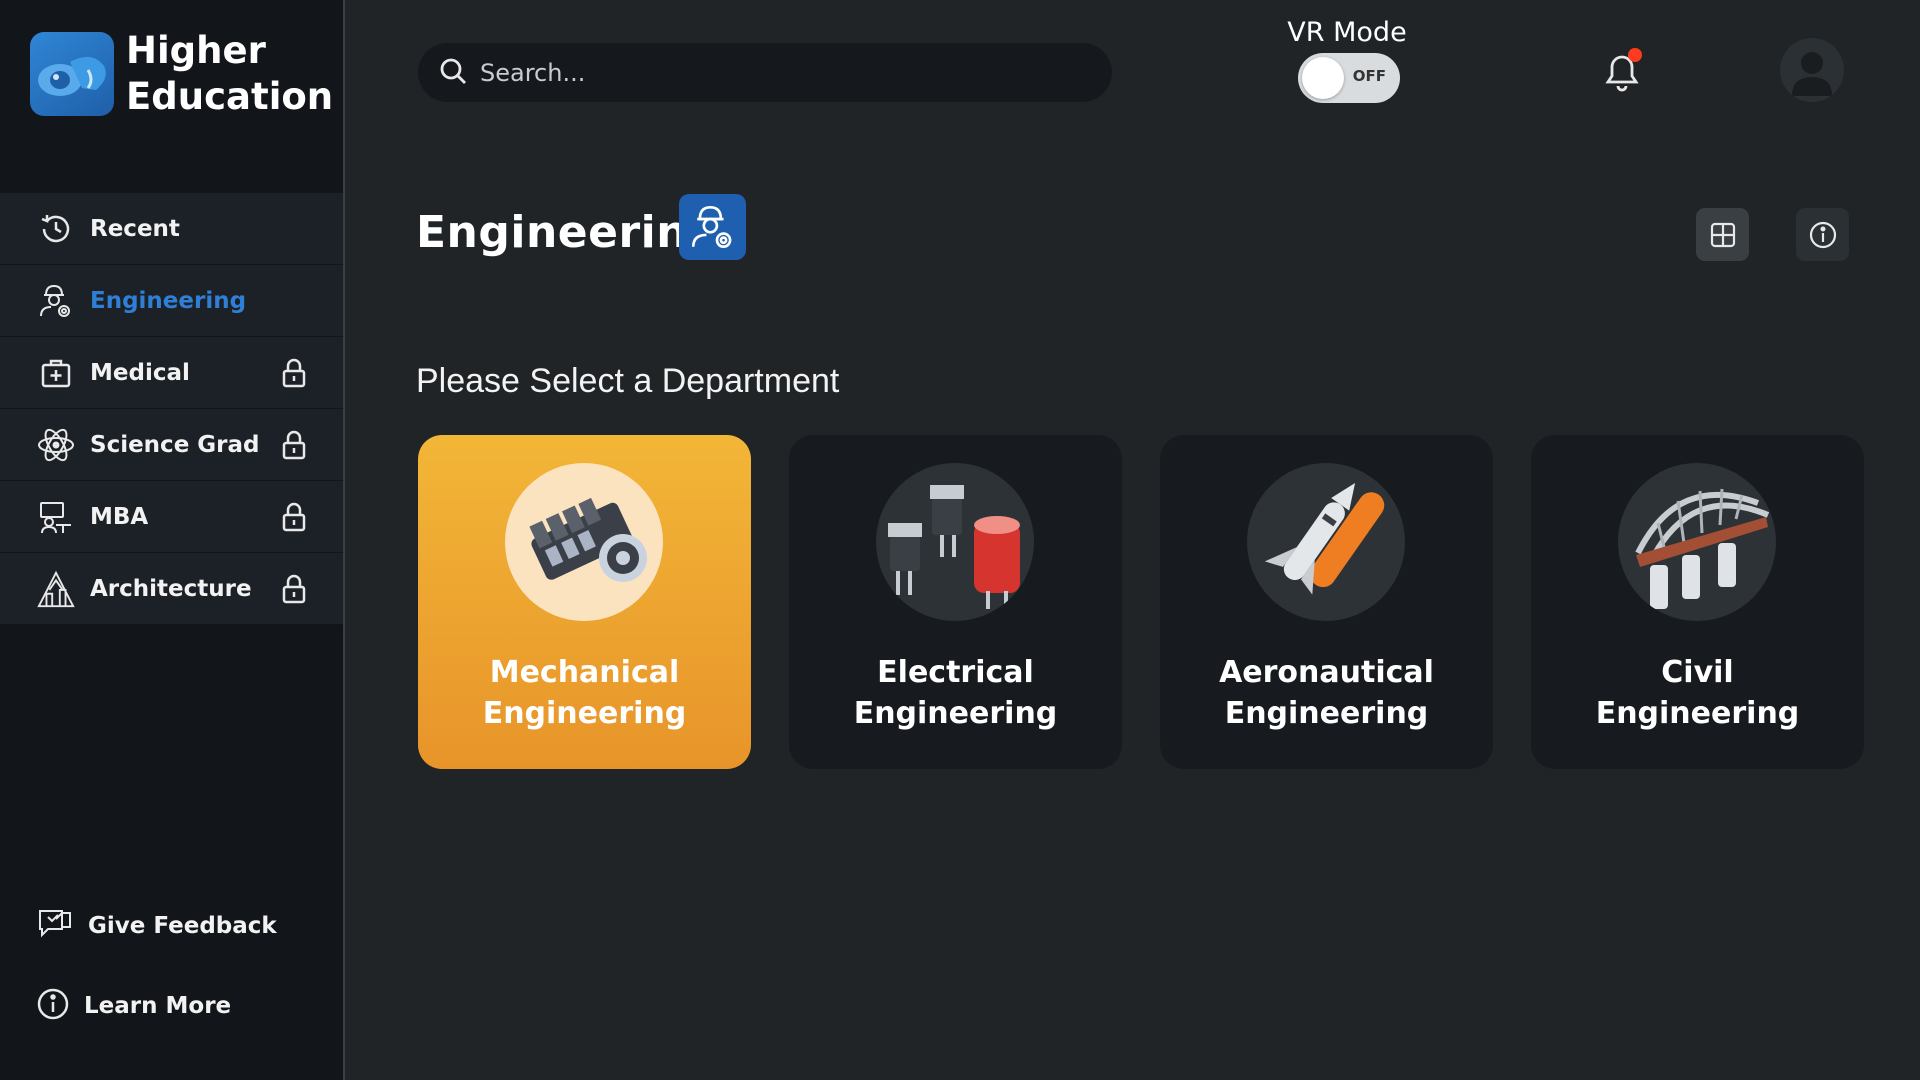  What do you see at coordinates (1812, 74) in the screenshot?
I see `user-icon` at bounding box center [1812, 74].